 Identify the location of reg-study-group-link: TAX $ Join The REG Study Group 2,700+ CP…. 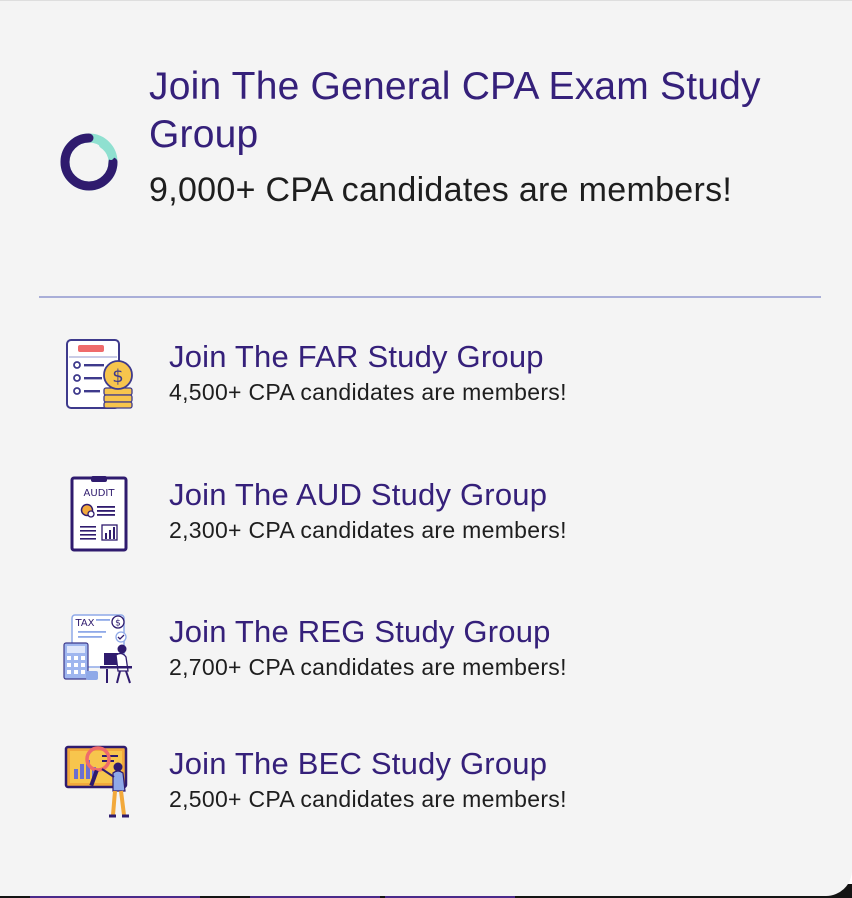
(410, 658).